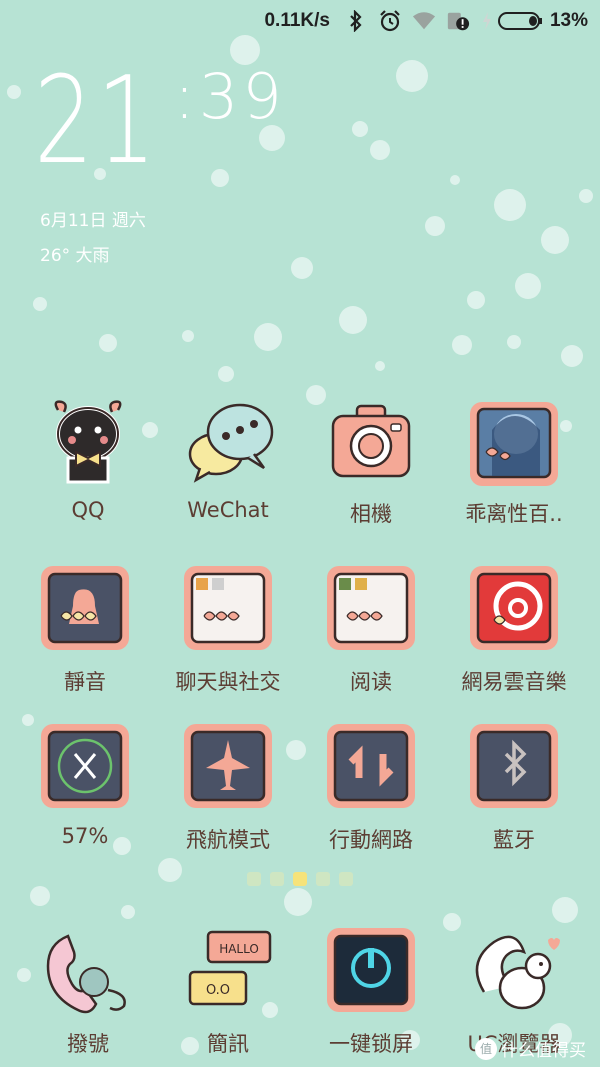  Describe the element at coordinates (230, 96) in the screenshot. I see `clock-minutes: :39` at that location.